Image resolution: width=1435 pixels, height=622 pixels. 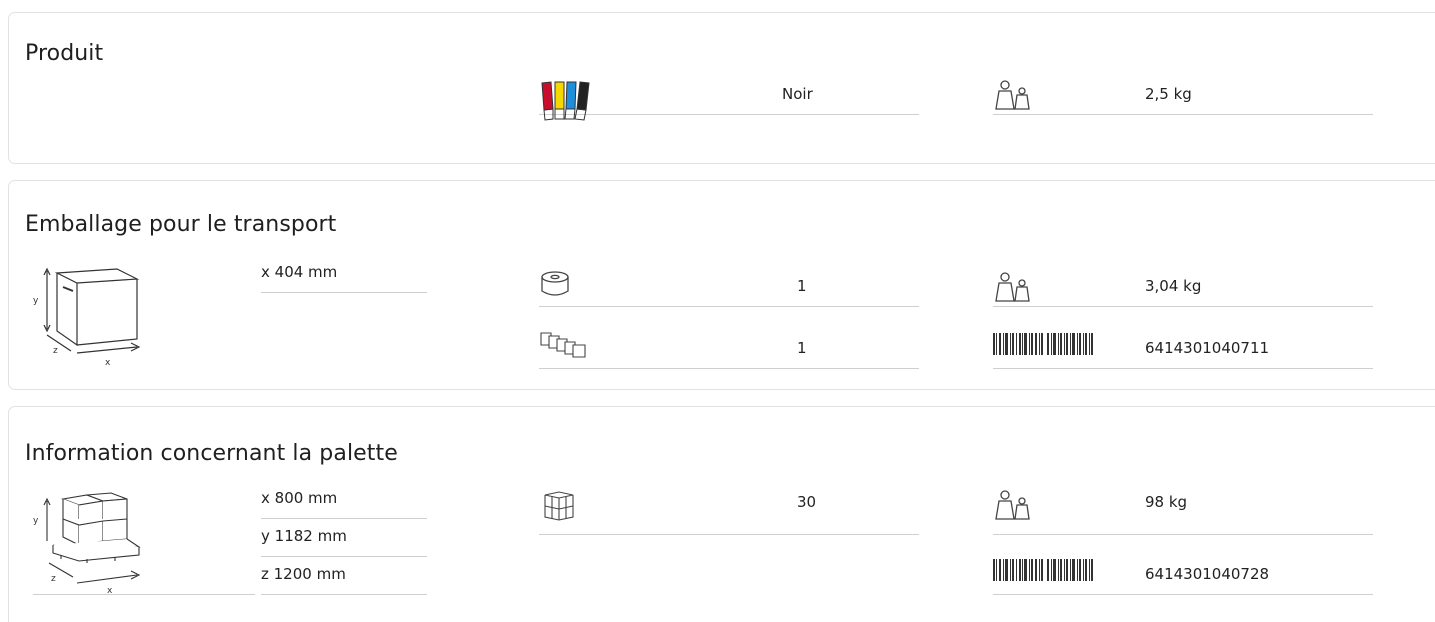 I want to click on product-color-value: Noir, so click(x=797, y=94).